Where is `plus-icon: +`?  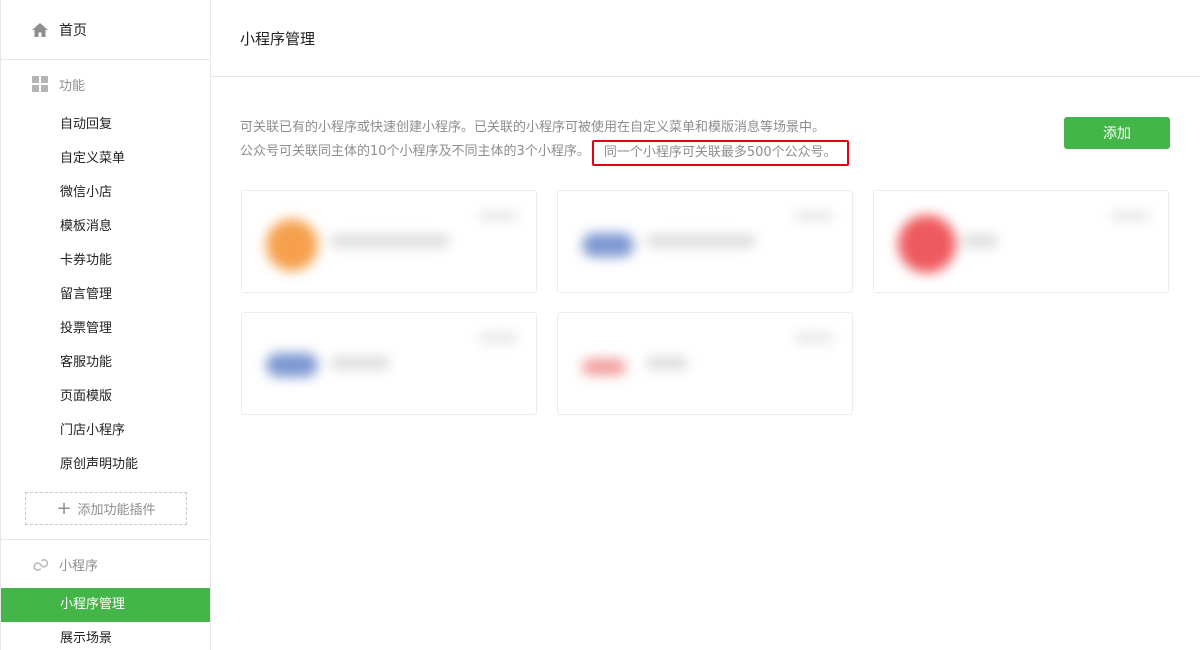 plus-icon: + is located at coordinates (64, 508).